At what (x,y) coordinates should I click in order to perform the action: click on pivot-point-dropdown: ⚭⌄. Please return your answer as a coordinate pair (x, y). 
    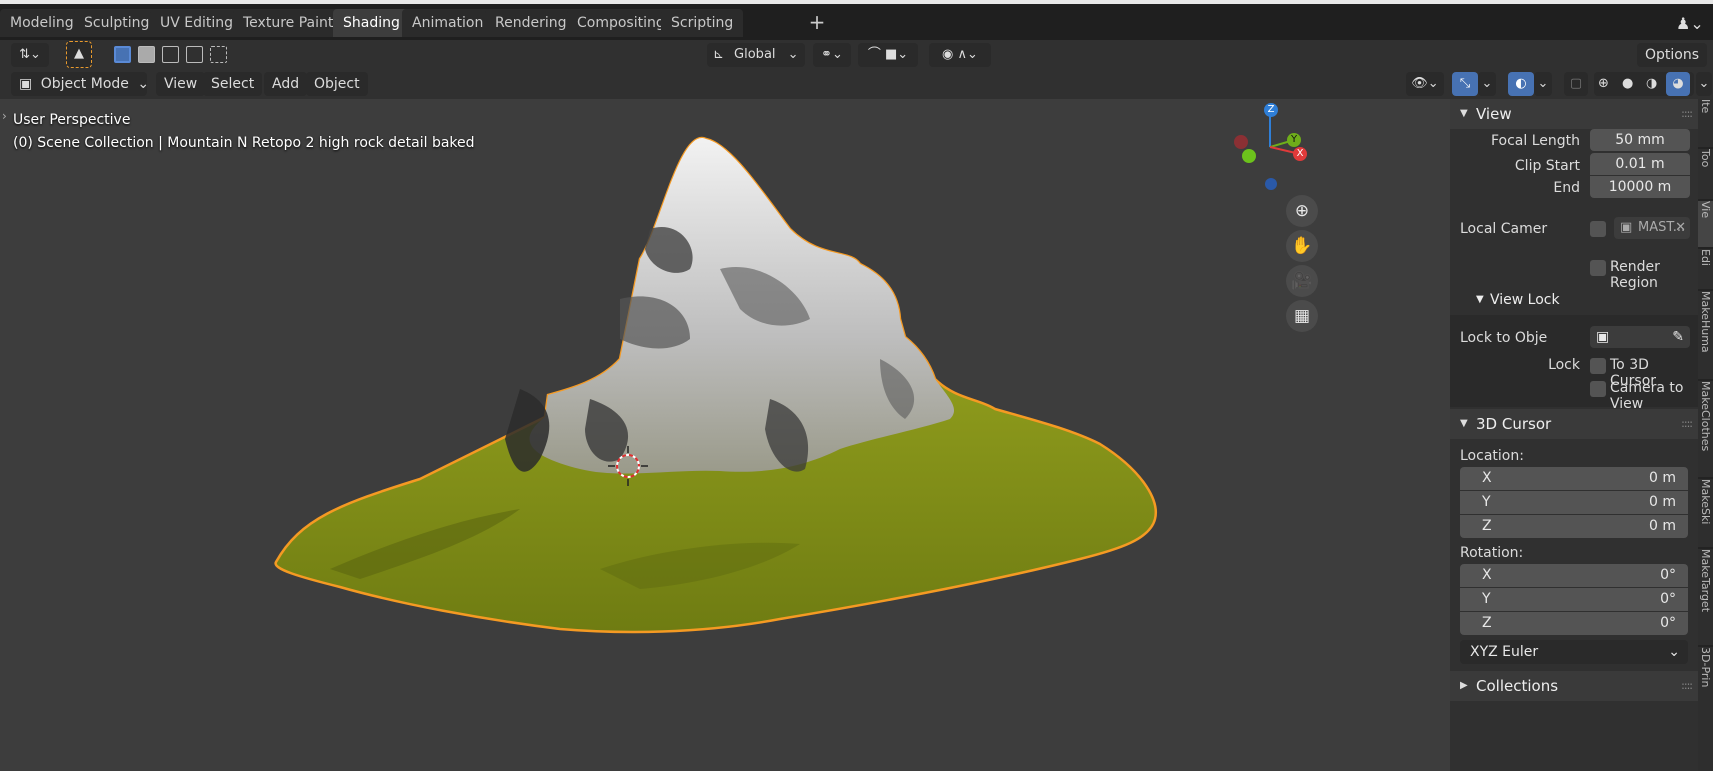
    Looking at the image, I should click on (832, 55).